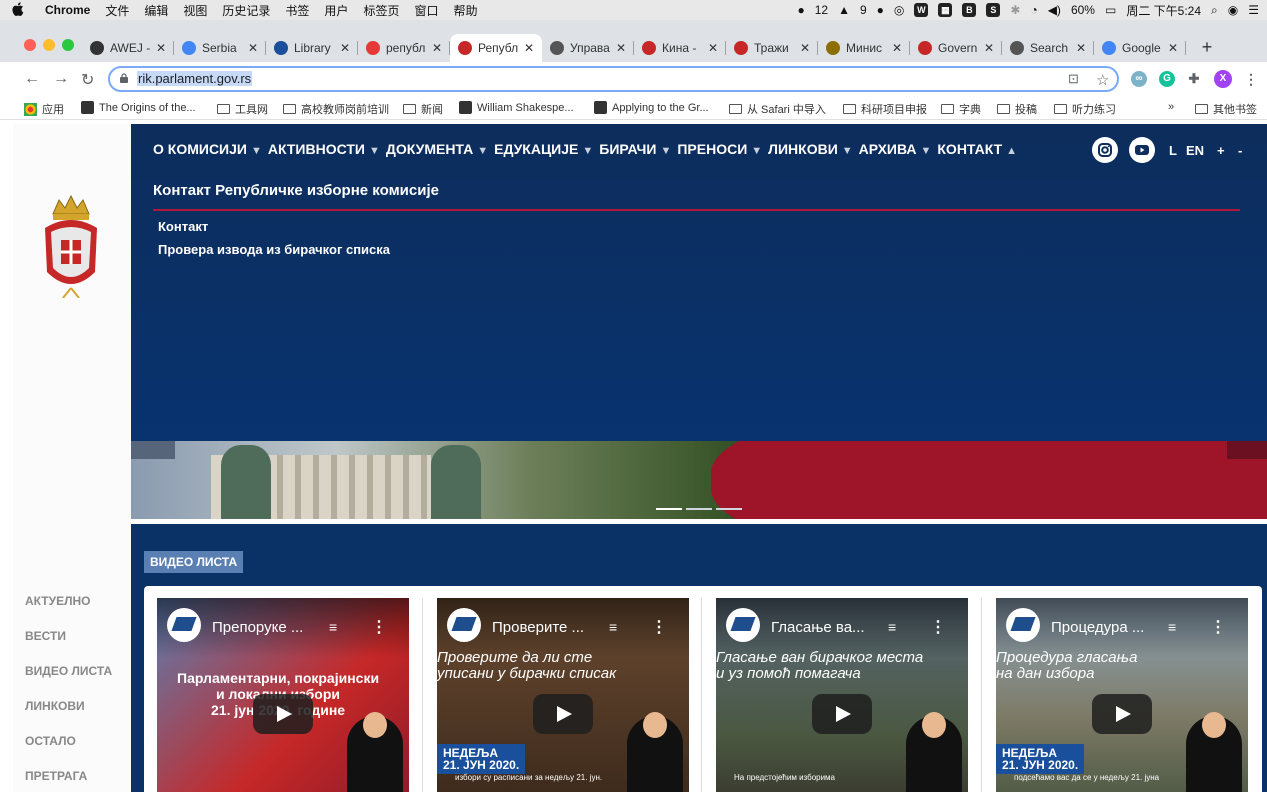  What do you see at coordinates (1073, 79) in the screenshot?
I see `translate-icon: ⊡` at bounding box center [1073, 79].